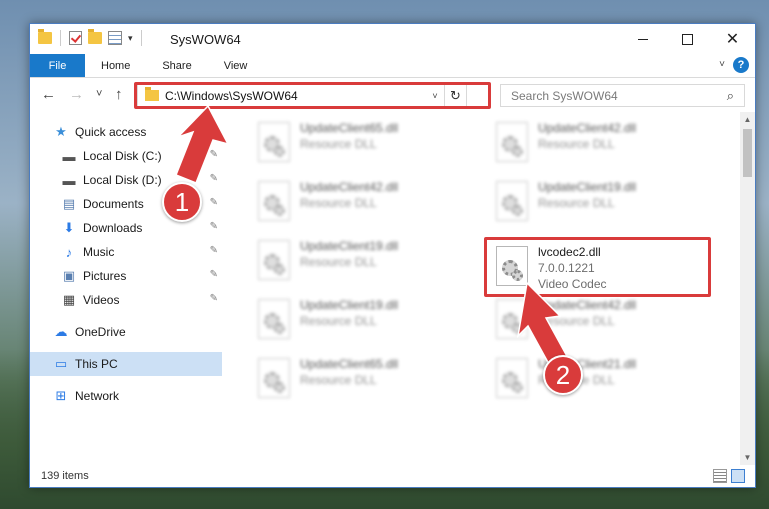 The width and height of the screenshot is (769, 509). What do you see at coordinates (100, 332) in the screenshot?
I see `sidebar-item-label: OneDrive` at bounding box center [100, 332].